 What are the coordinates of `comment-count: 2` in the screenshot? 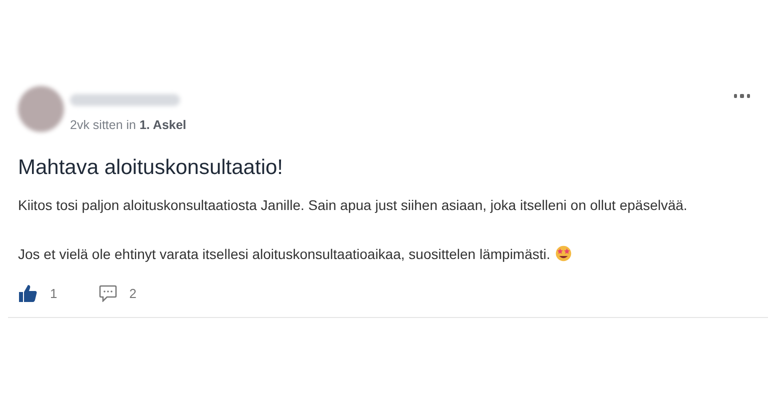 It's located at (132, 293).